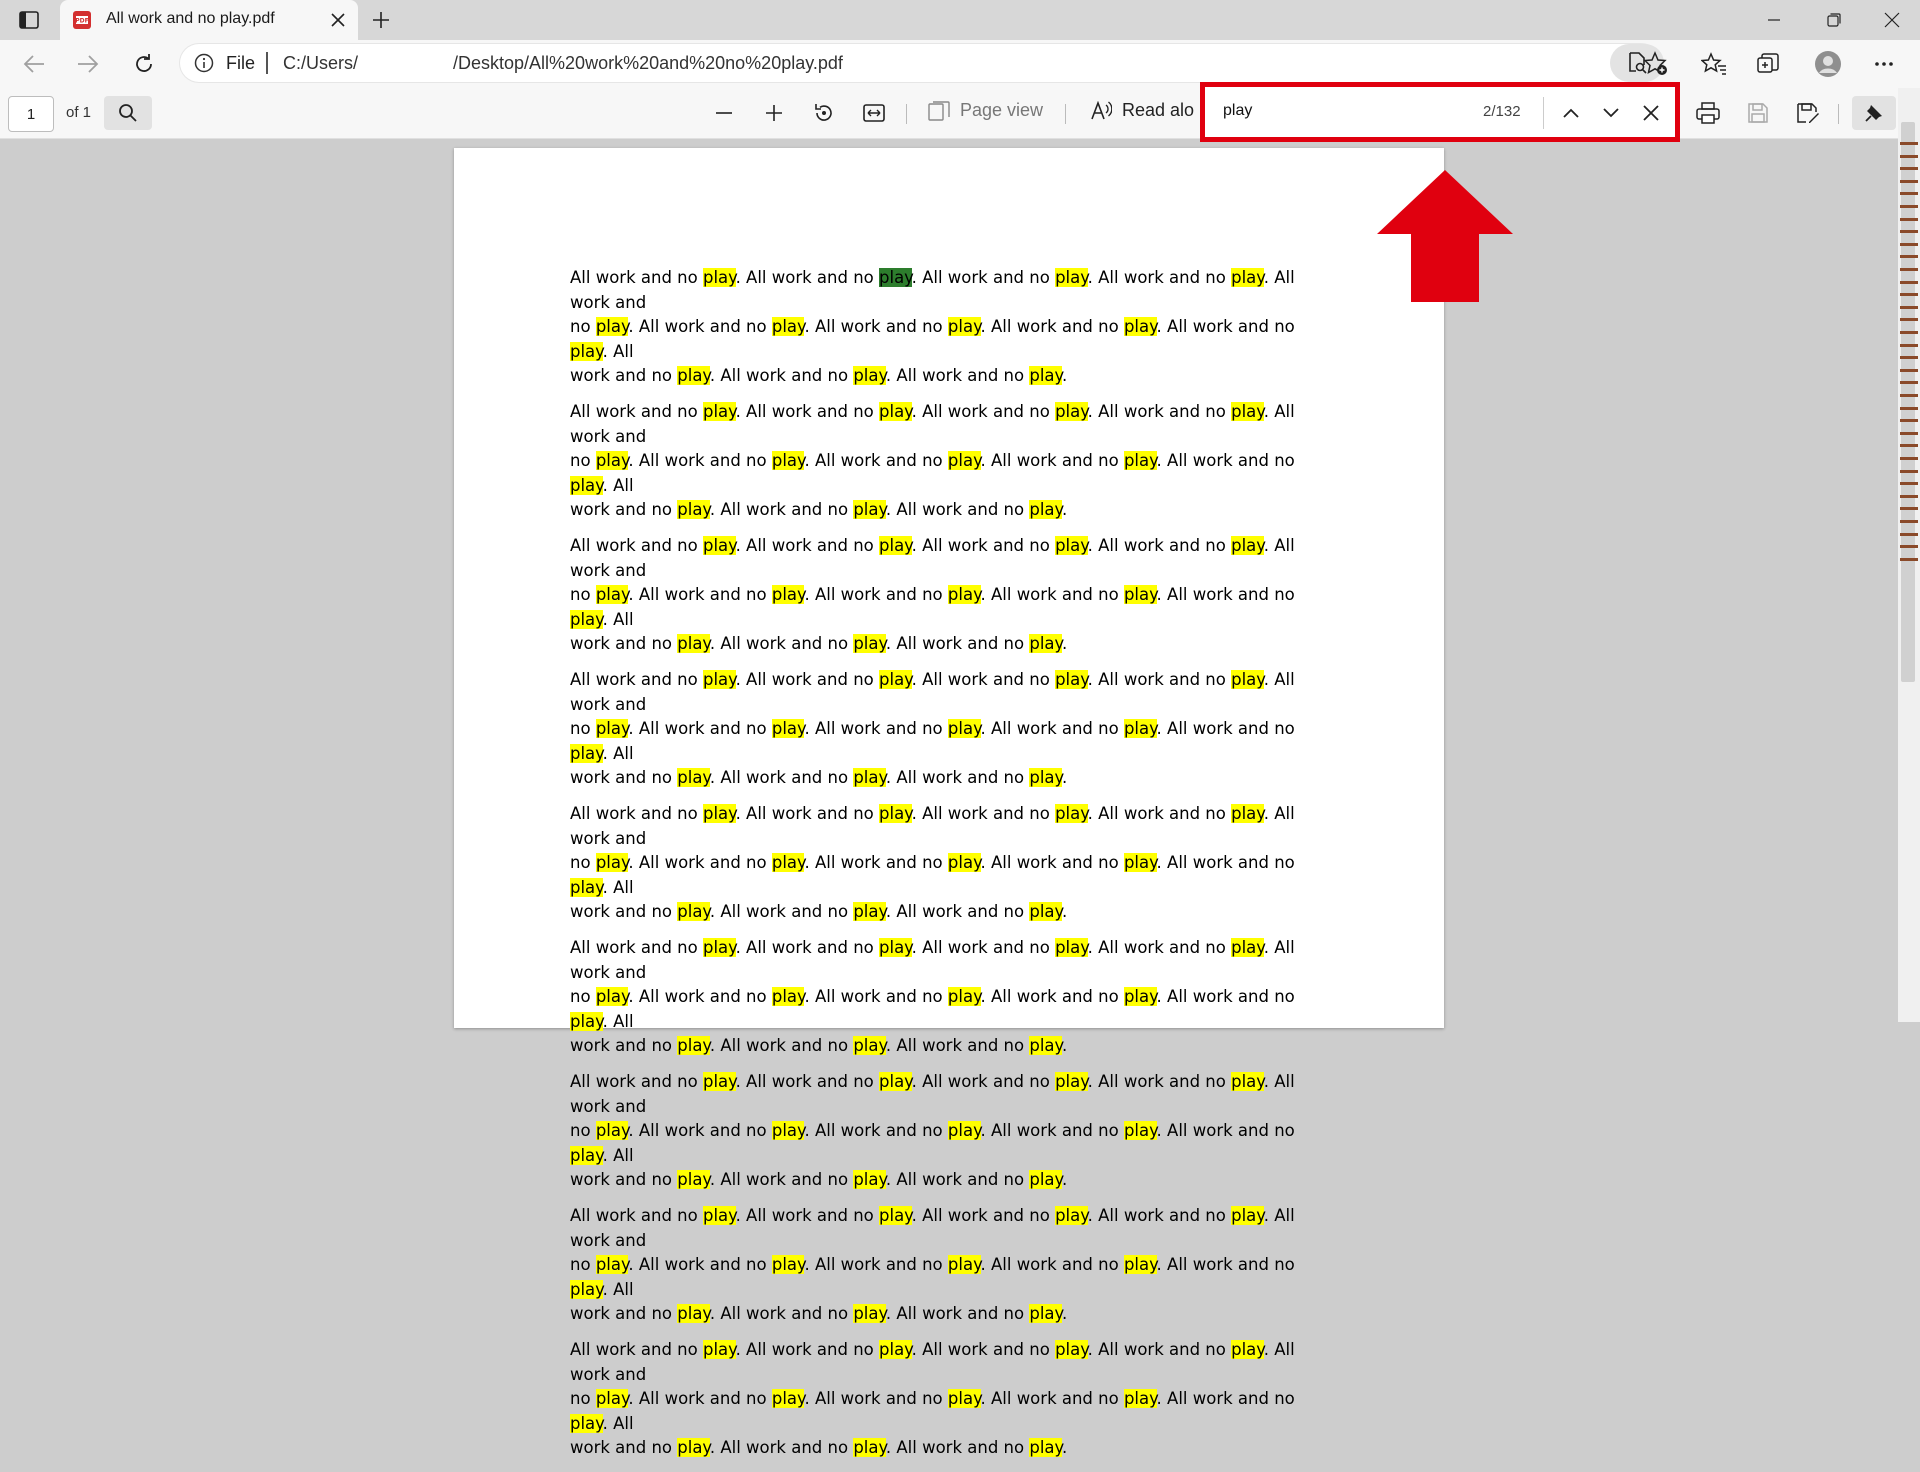 This screenshot has width=1920, height=1472. What do you see at coordinates (1774, 20) in the screenshot?
I see `minimize-button` at bounding box center [1774, 20].